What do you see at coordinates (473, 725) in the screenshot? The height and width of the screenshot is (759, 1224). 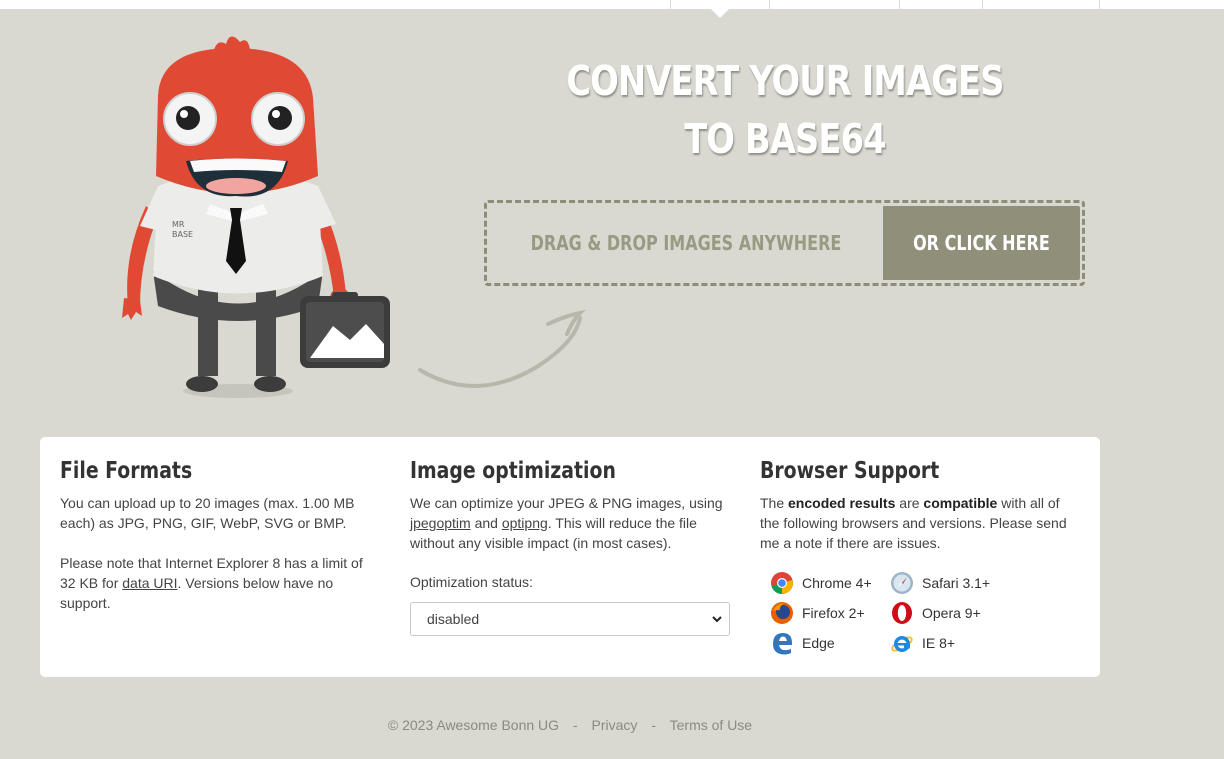 I see `copyright-text: © 2023 Awesome Bonn UG` at bounding box center [473, 725].